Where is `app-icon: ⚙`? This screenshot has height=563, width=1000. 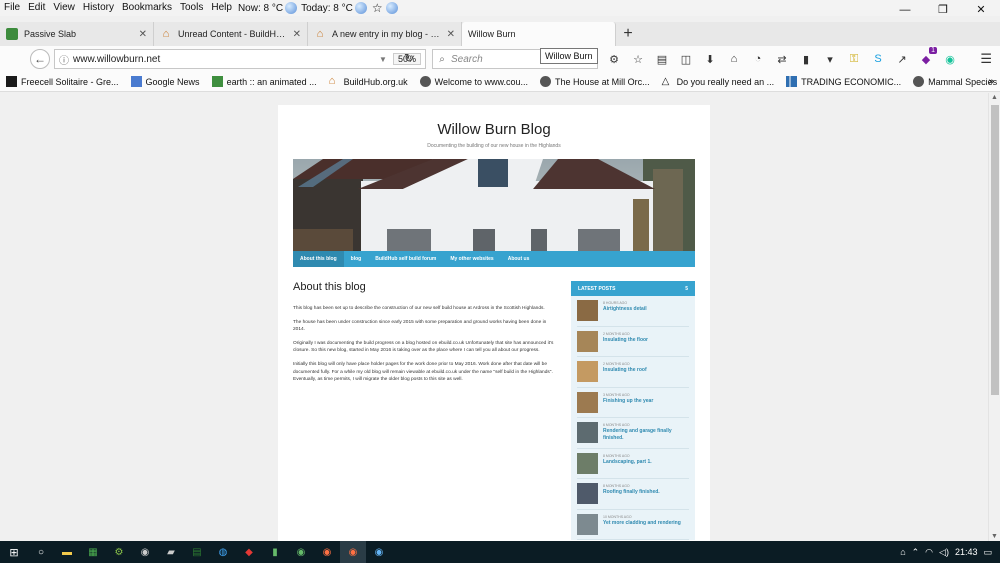 app-icon: ⚙ is located at coordinates (119, 552).